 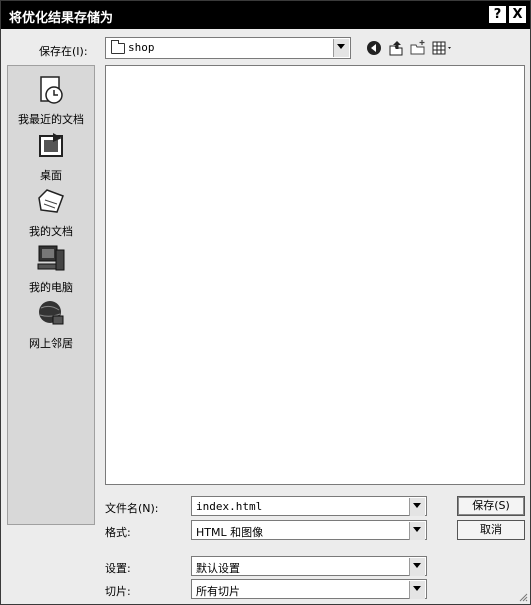 What do you see at coordinates (230, 532) in the screenshot?
I see `format-value: HTML 和图像` at bounding box center [230, 532].